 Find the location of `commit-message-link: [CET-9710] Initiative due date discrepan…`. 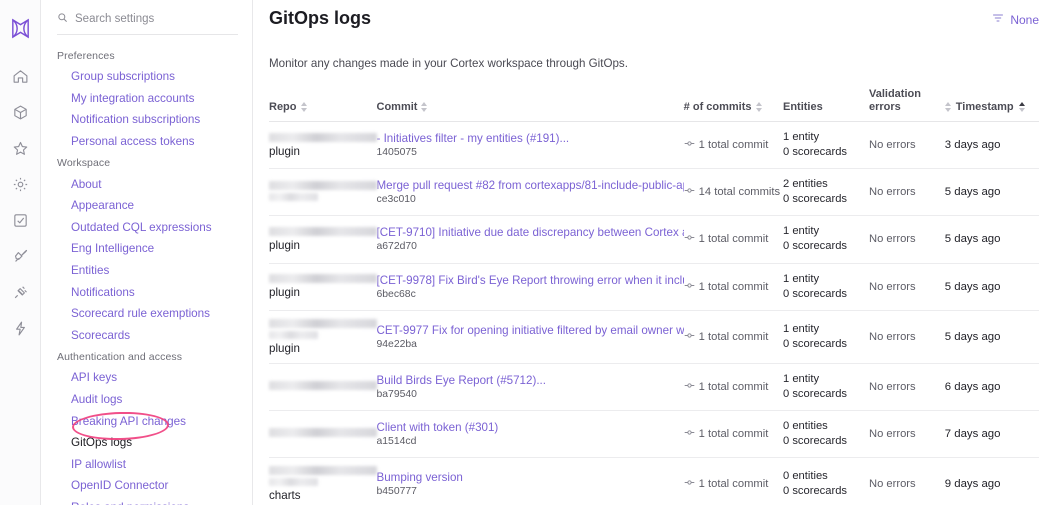

commit-message-link: [CET-9710] Initiative due date discrepan… is located at coordinates (530, 232).